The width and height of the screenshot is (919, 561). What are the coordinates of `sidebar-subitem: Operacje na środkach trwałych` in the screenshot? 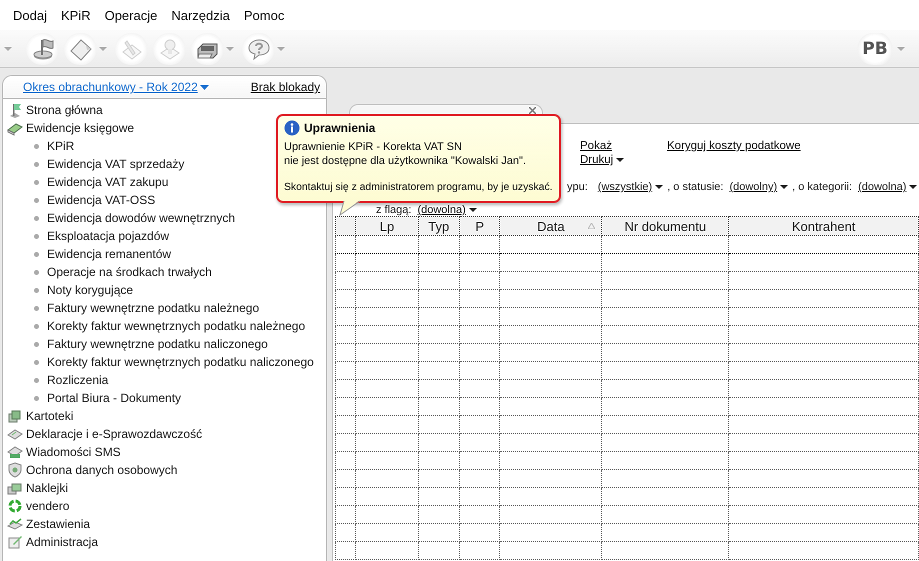 It's located at (129, 272).